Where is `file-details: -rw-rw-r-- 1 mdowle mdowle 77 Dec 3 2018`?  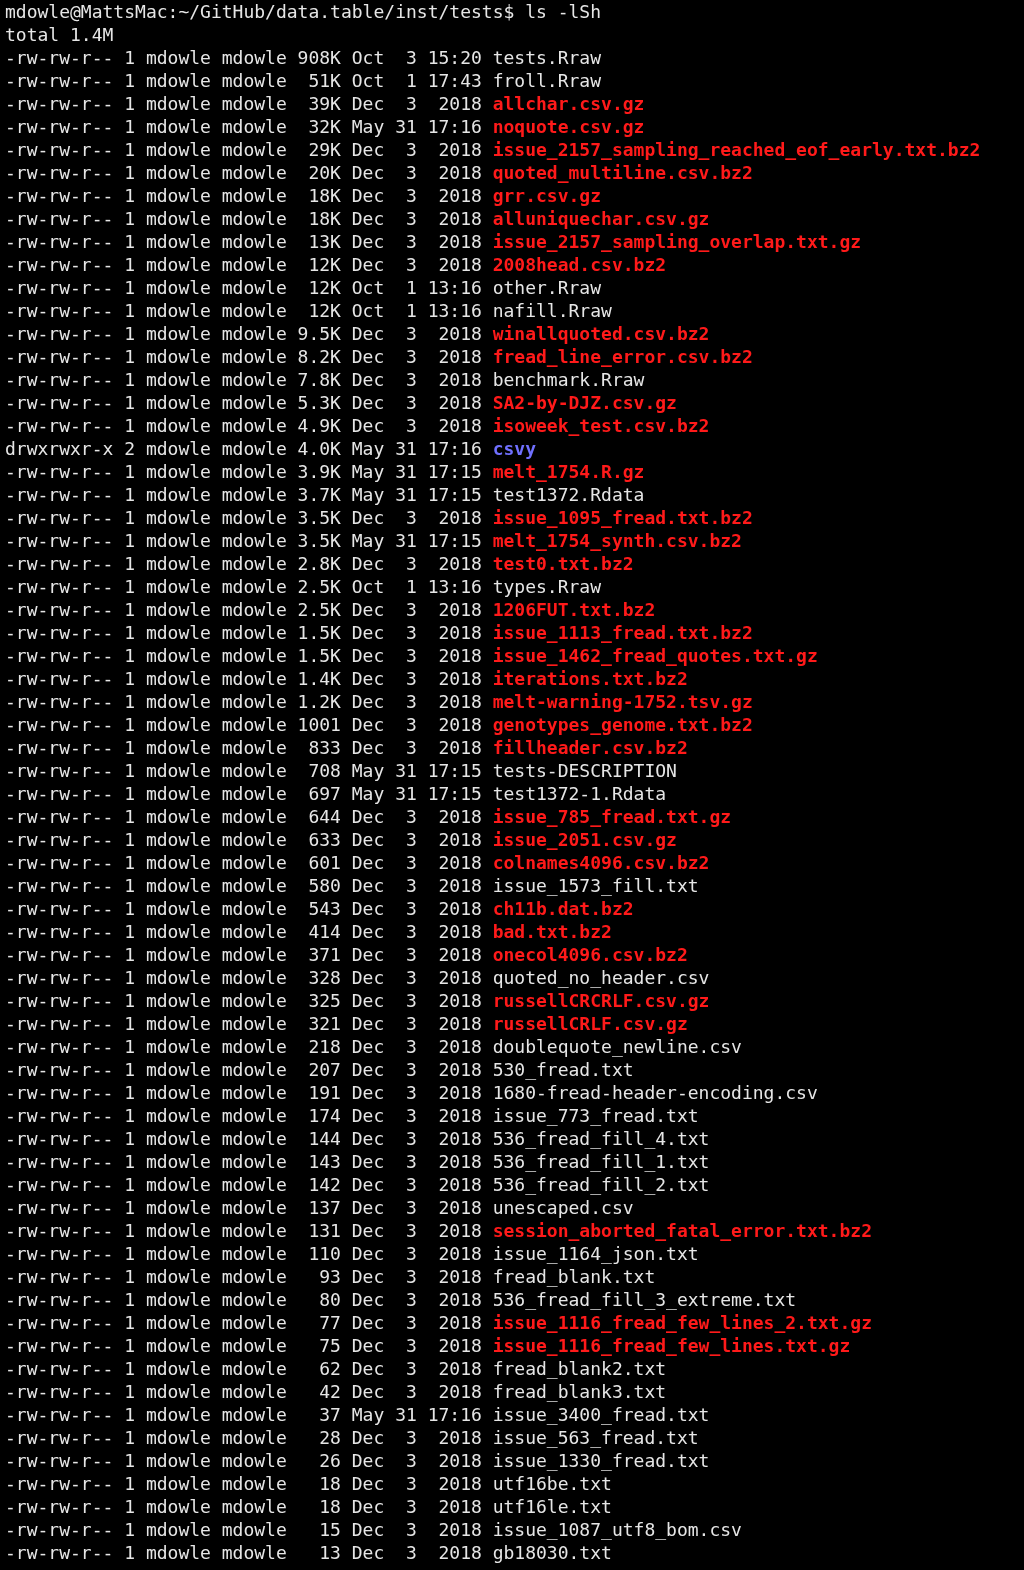 file-details: -rw-rw-r-- 1 mdowle mdowle 77 Dec 3 2018 is located at coordinates (244, 1322).